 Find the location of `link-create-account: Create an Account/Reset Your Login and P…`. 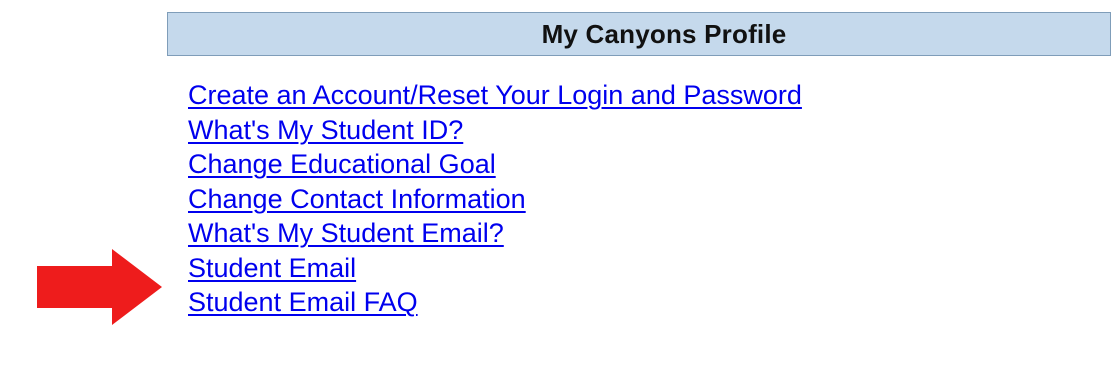

link-create-account: Create an Account/Reset Your Login and P… is located at coordinates (495, 95).